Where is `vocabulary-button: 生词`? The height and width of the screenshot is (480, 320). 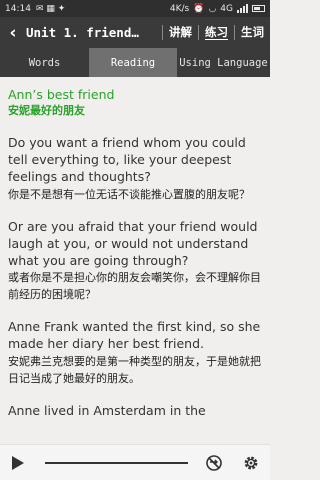 vocabulary-button: 生词 is located at coordinates (252, 32).